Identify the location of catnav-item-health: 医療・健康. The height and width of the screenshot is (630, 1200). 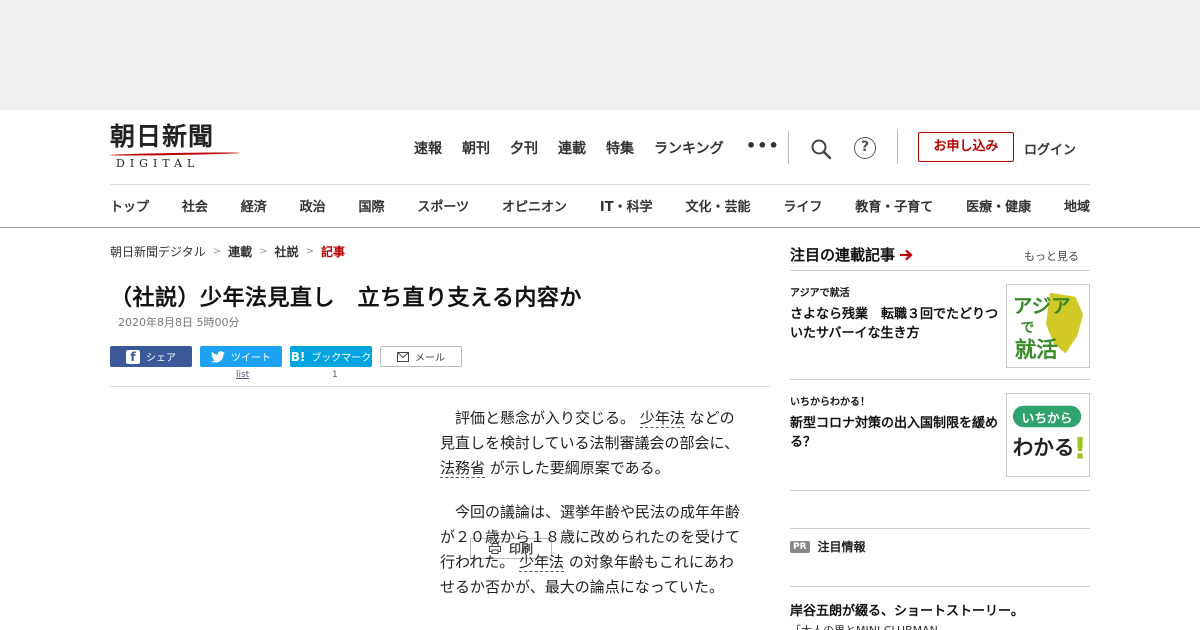
(998, 205).